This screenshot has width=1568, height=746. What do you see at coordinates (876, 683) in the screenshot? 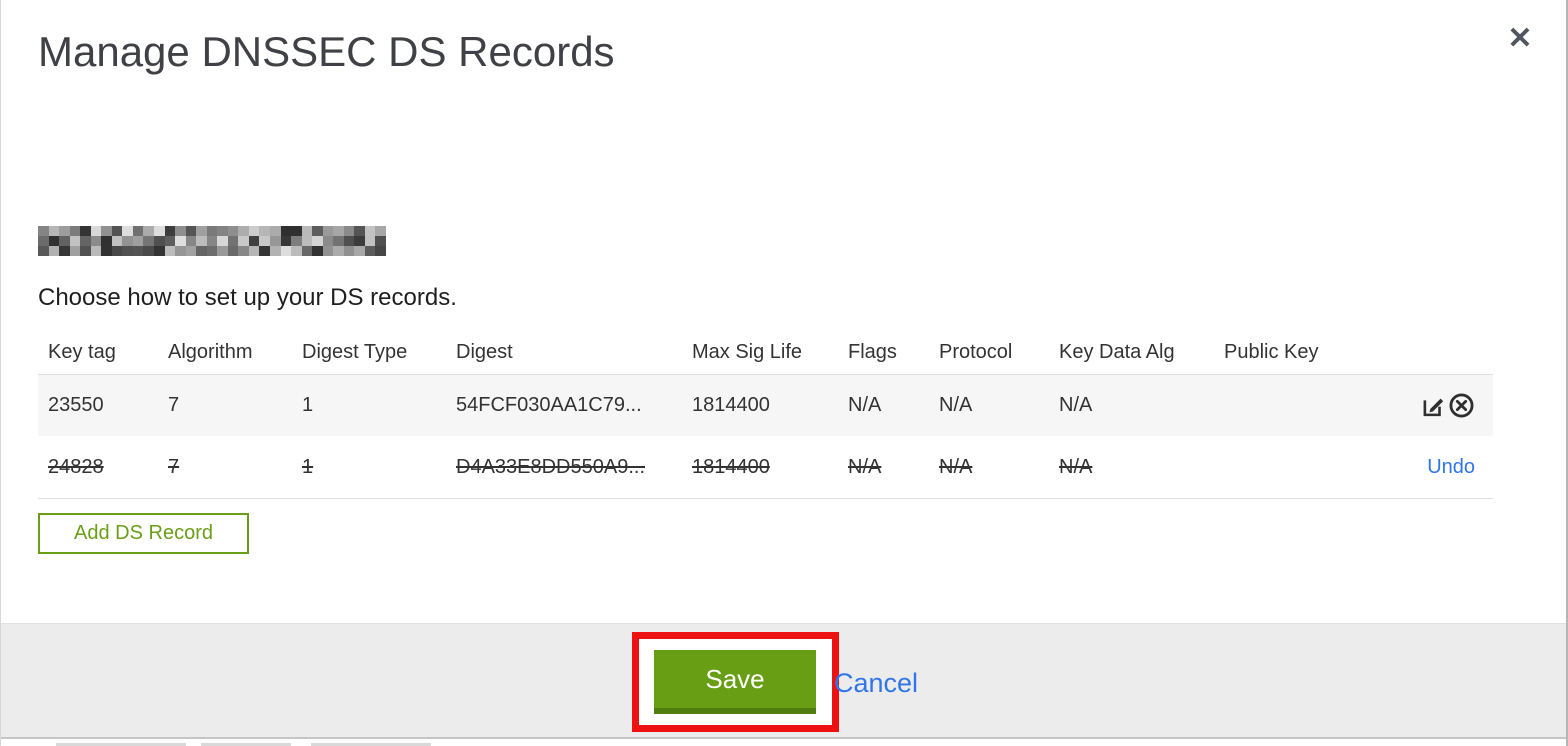
I see `cancel-link: Cancel` at bounding box center [876, 683].